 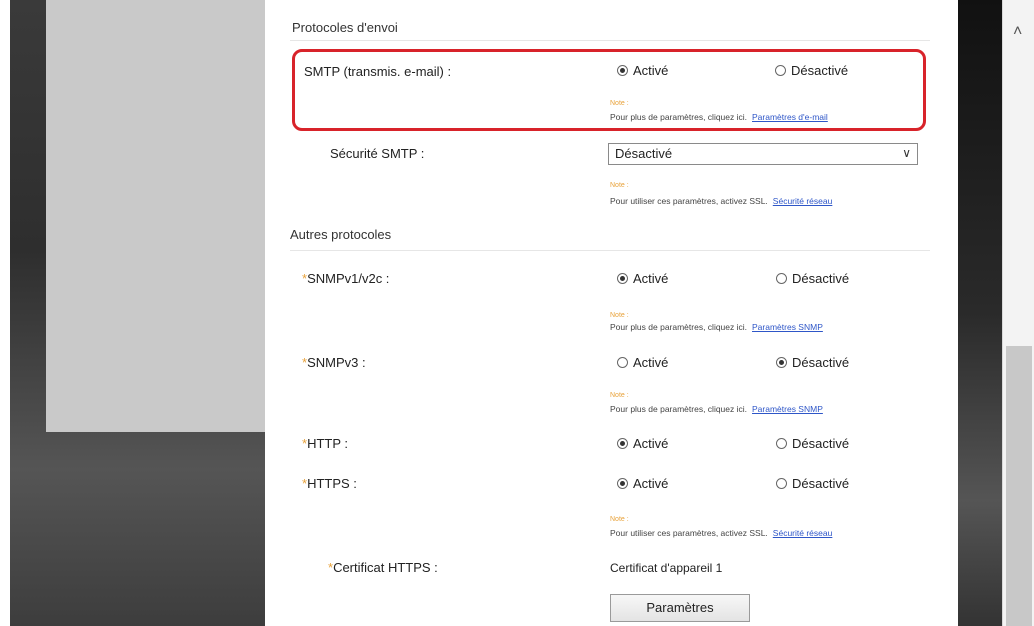 I want to click on snmpv1-radio-on: Activé, so click(x=642, y=278).